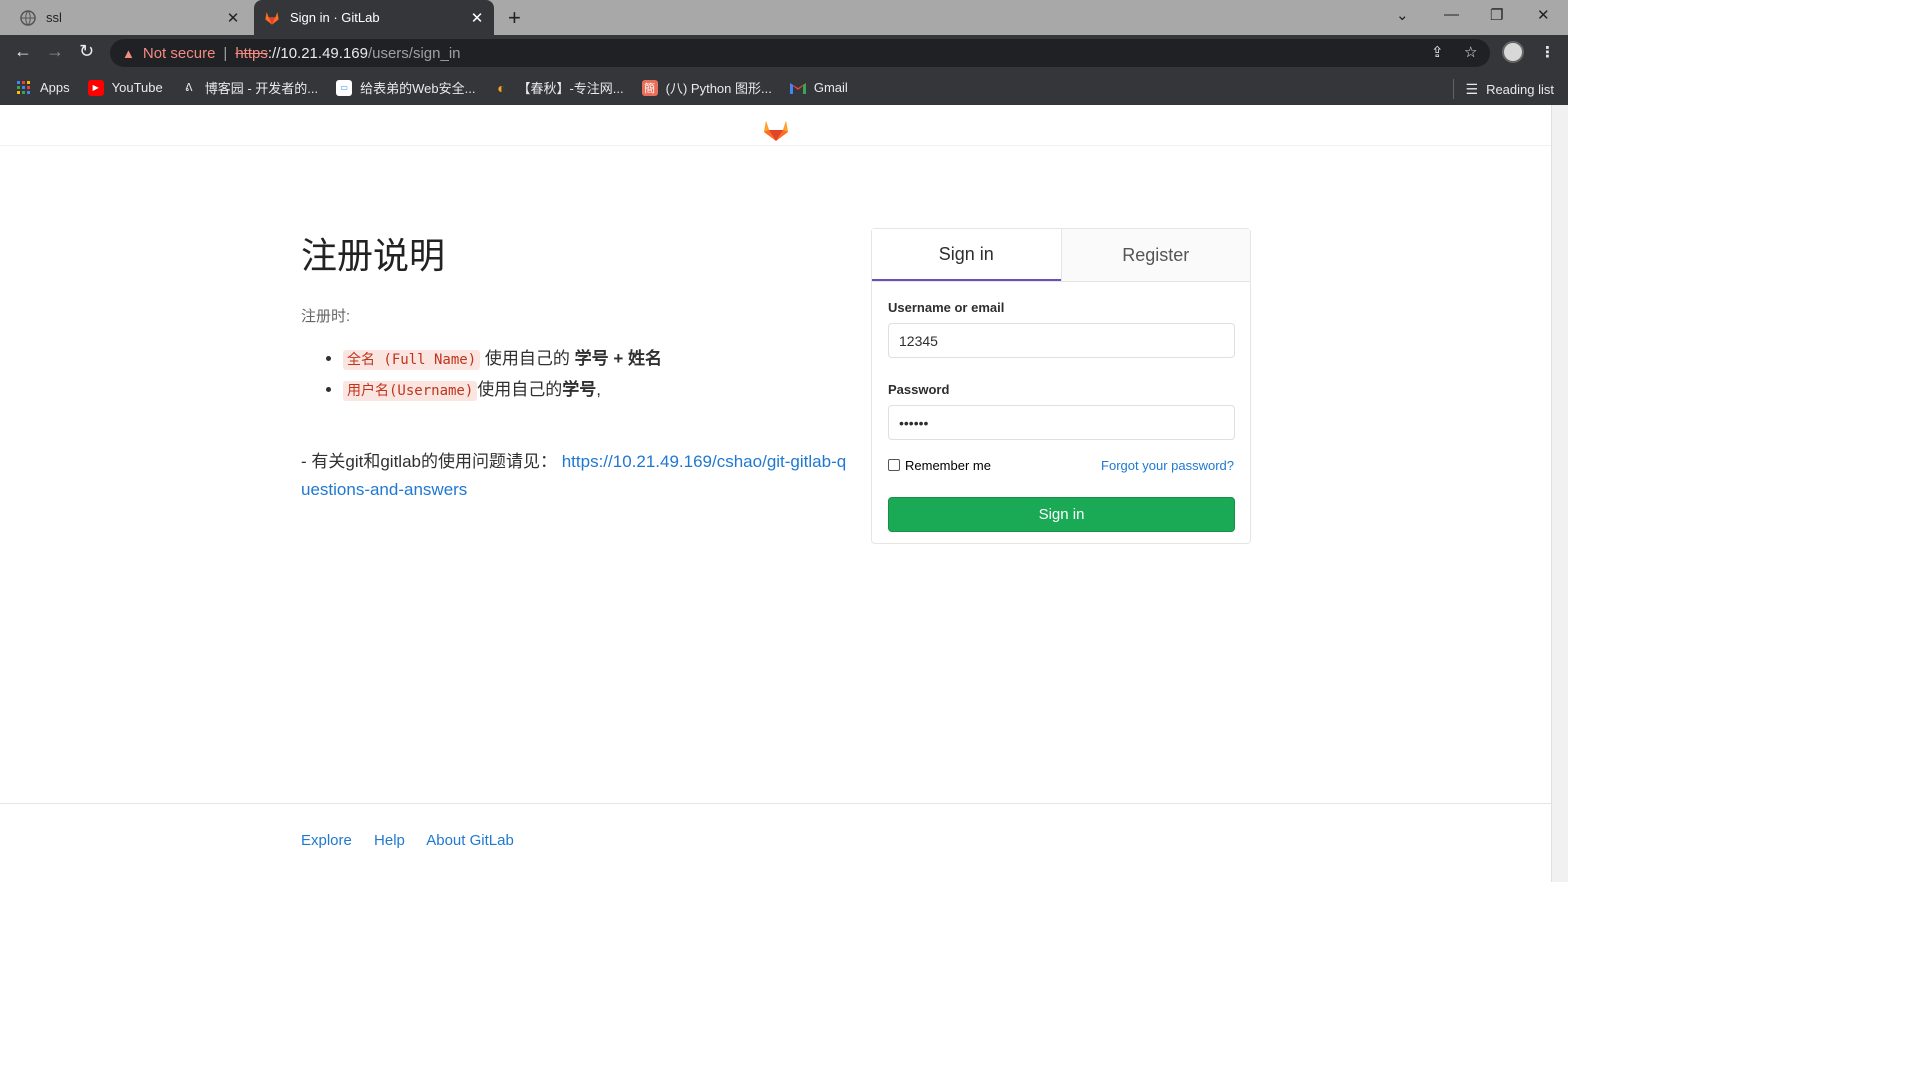 The width and height of the screenshot is (1920, 1080). Describe the element at coordinates (412, 360) in the screenshot. I see `code-snippet: 全名 (Full Name)` at that location.